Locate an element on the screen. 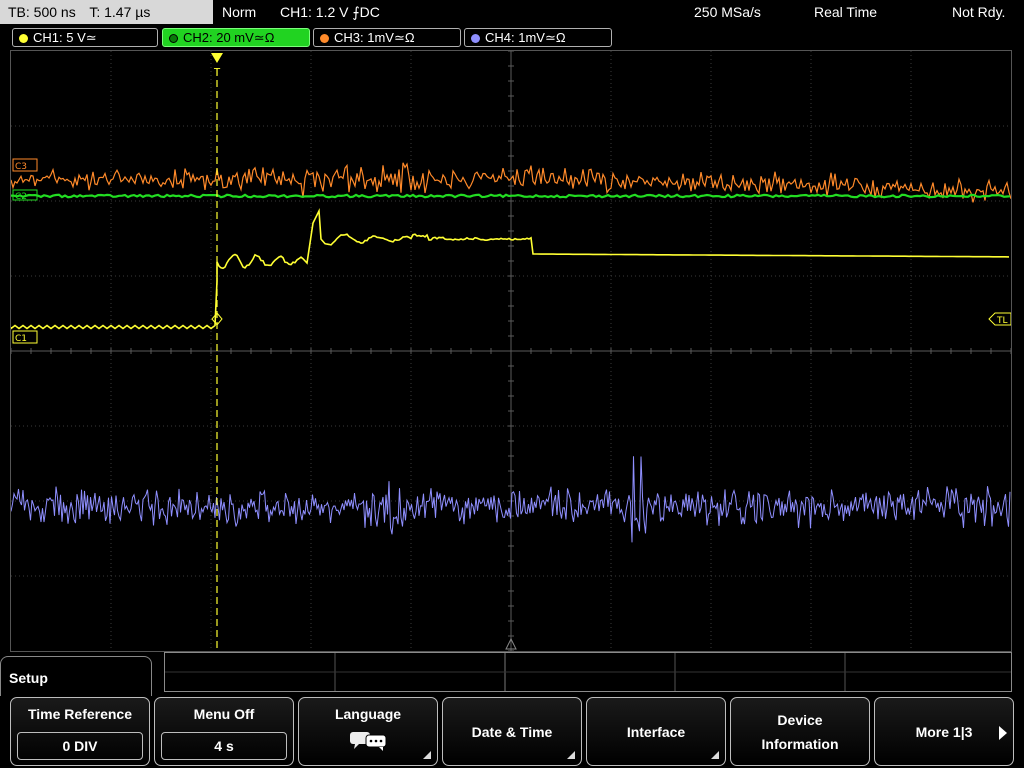 The width and height of the screenshot is (1024, 768). ch4-color-dot is located at coordinates (475, 38).